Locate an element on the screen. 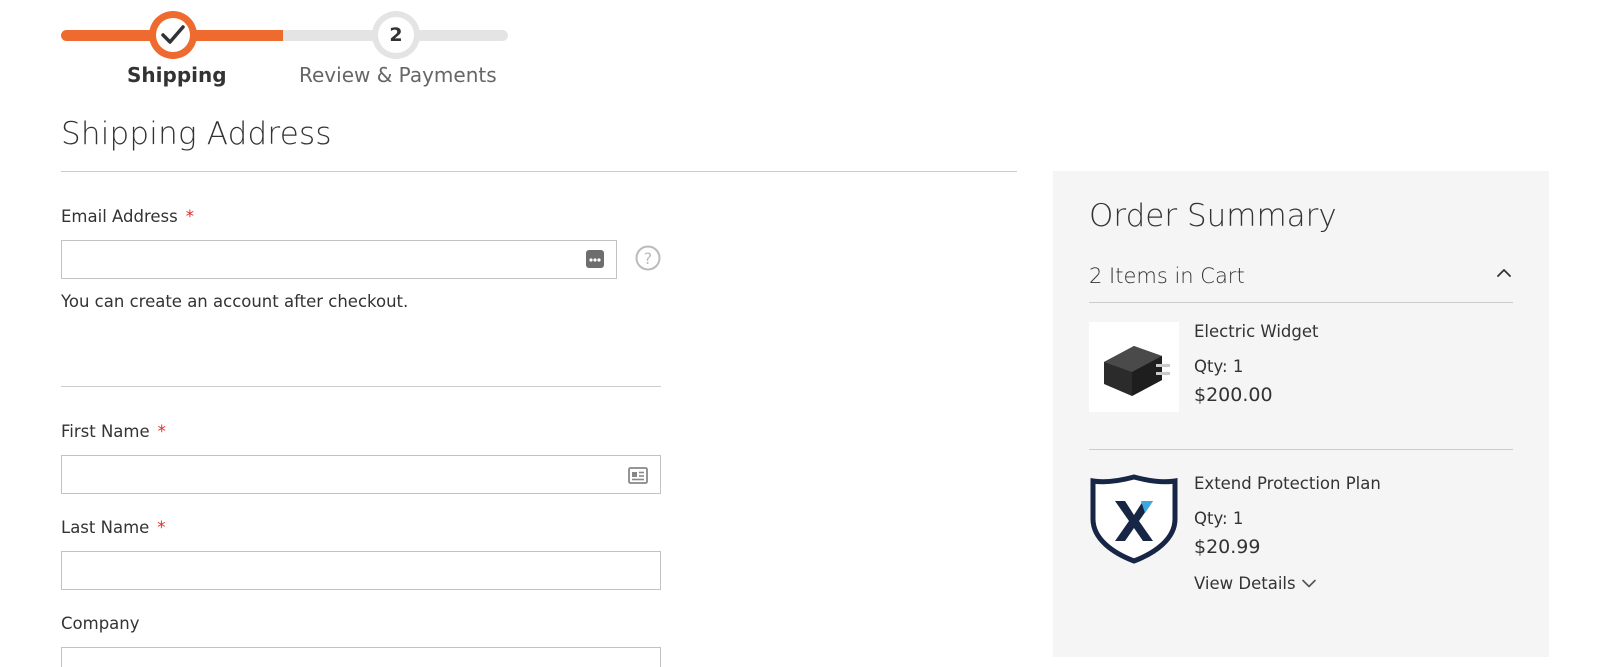  checkout-progress-bar: 2 Shipping Review & Payments is located at coordinates (286, 50).